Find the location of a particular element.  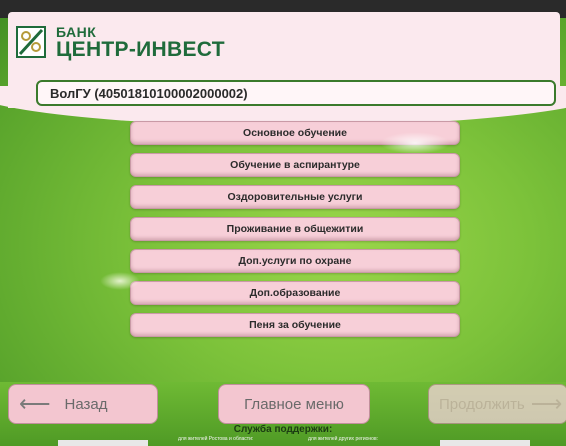

arrow-right-icon: ⟶ is located at coordinates (546, 403).